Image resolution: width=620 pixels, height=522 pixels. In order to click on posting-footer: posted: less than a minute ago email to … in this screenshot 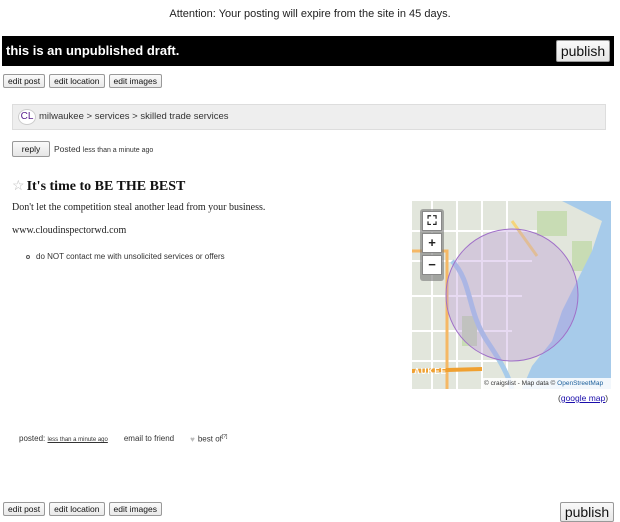, I will do `click(123, 439)`.